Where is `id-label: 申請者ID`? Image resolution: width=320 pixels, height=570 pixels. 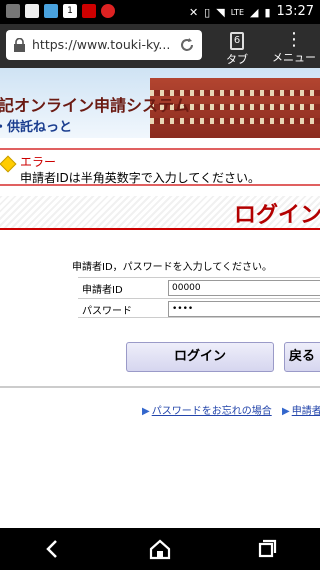 id-label: 申請者ID is located at coordinates (102, 290).